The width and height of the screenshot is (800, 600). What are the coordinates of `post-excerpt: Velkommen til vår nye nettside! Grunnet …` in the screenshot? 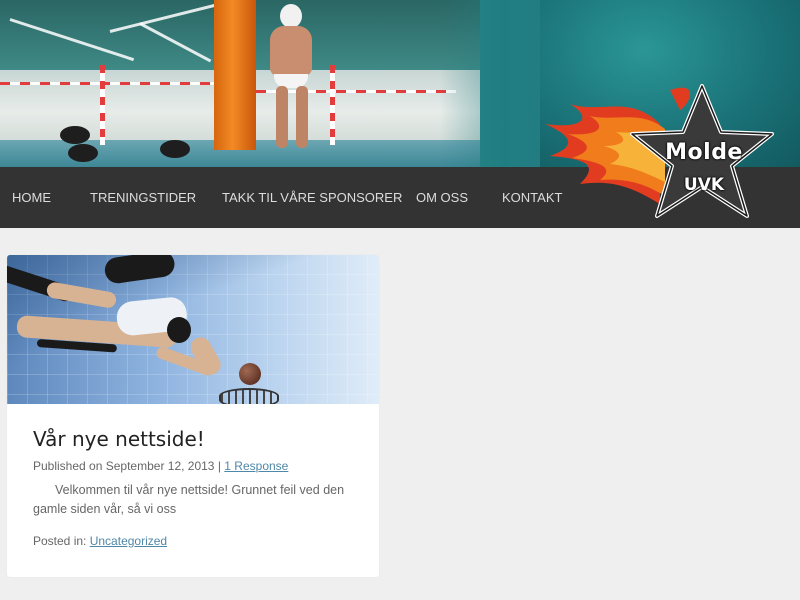 It's located at (198, 500).